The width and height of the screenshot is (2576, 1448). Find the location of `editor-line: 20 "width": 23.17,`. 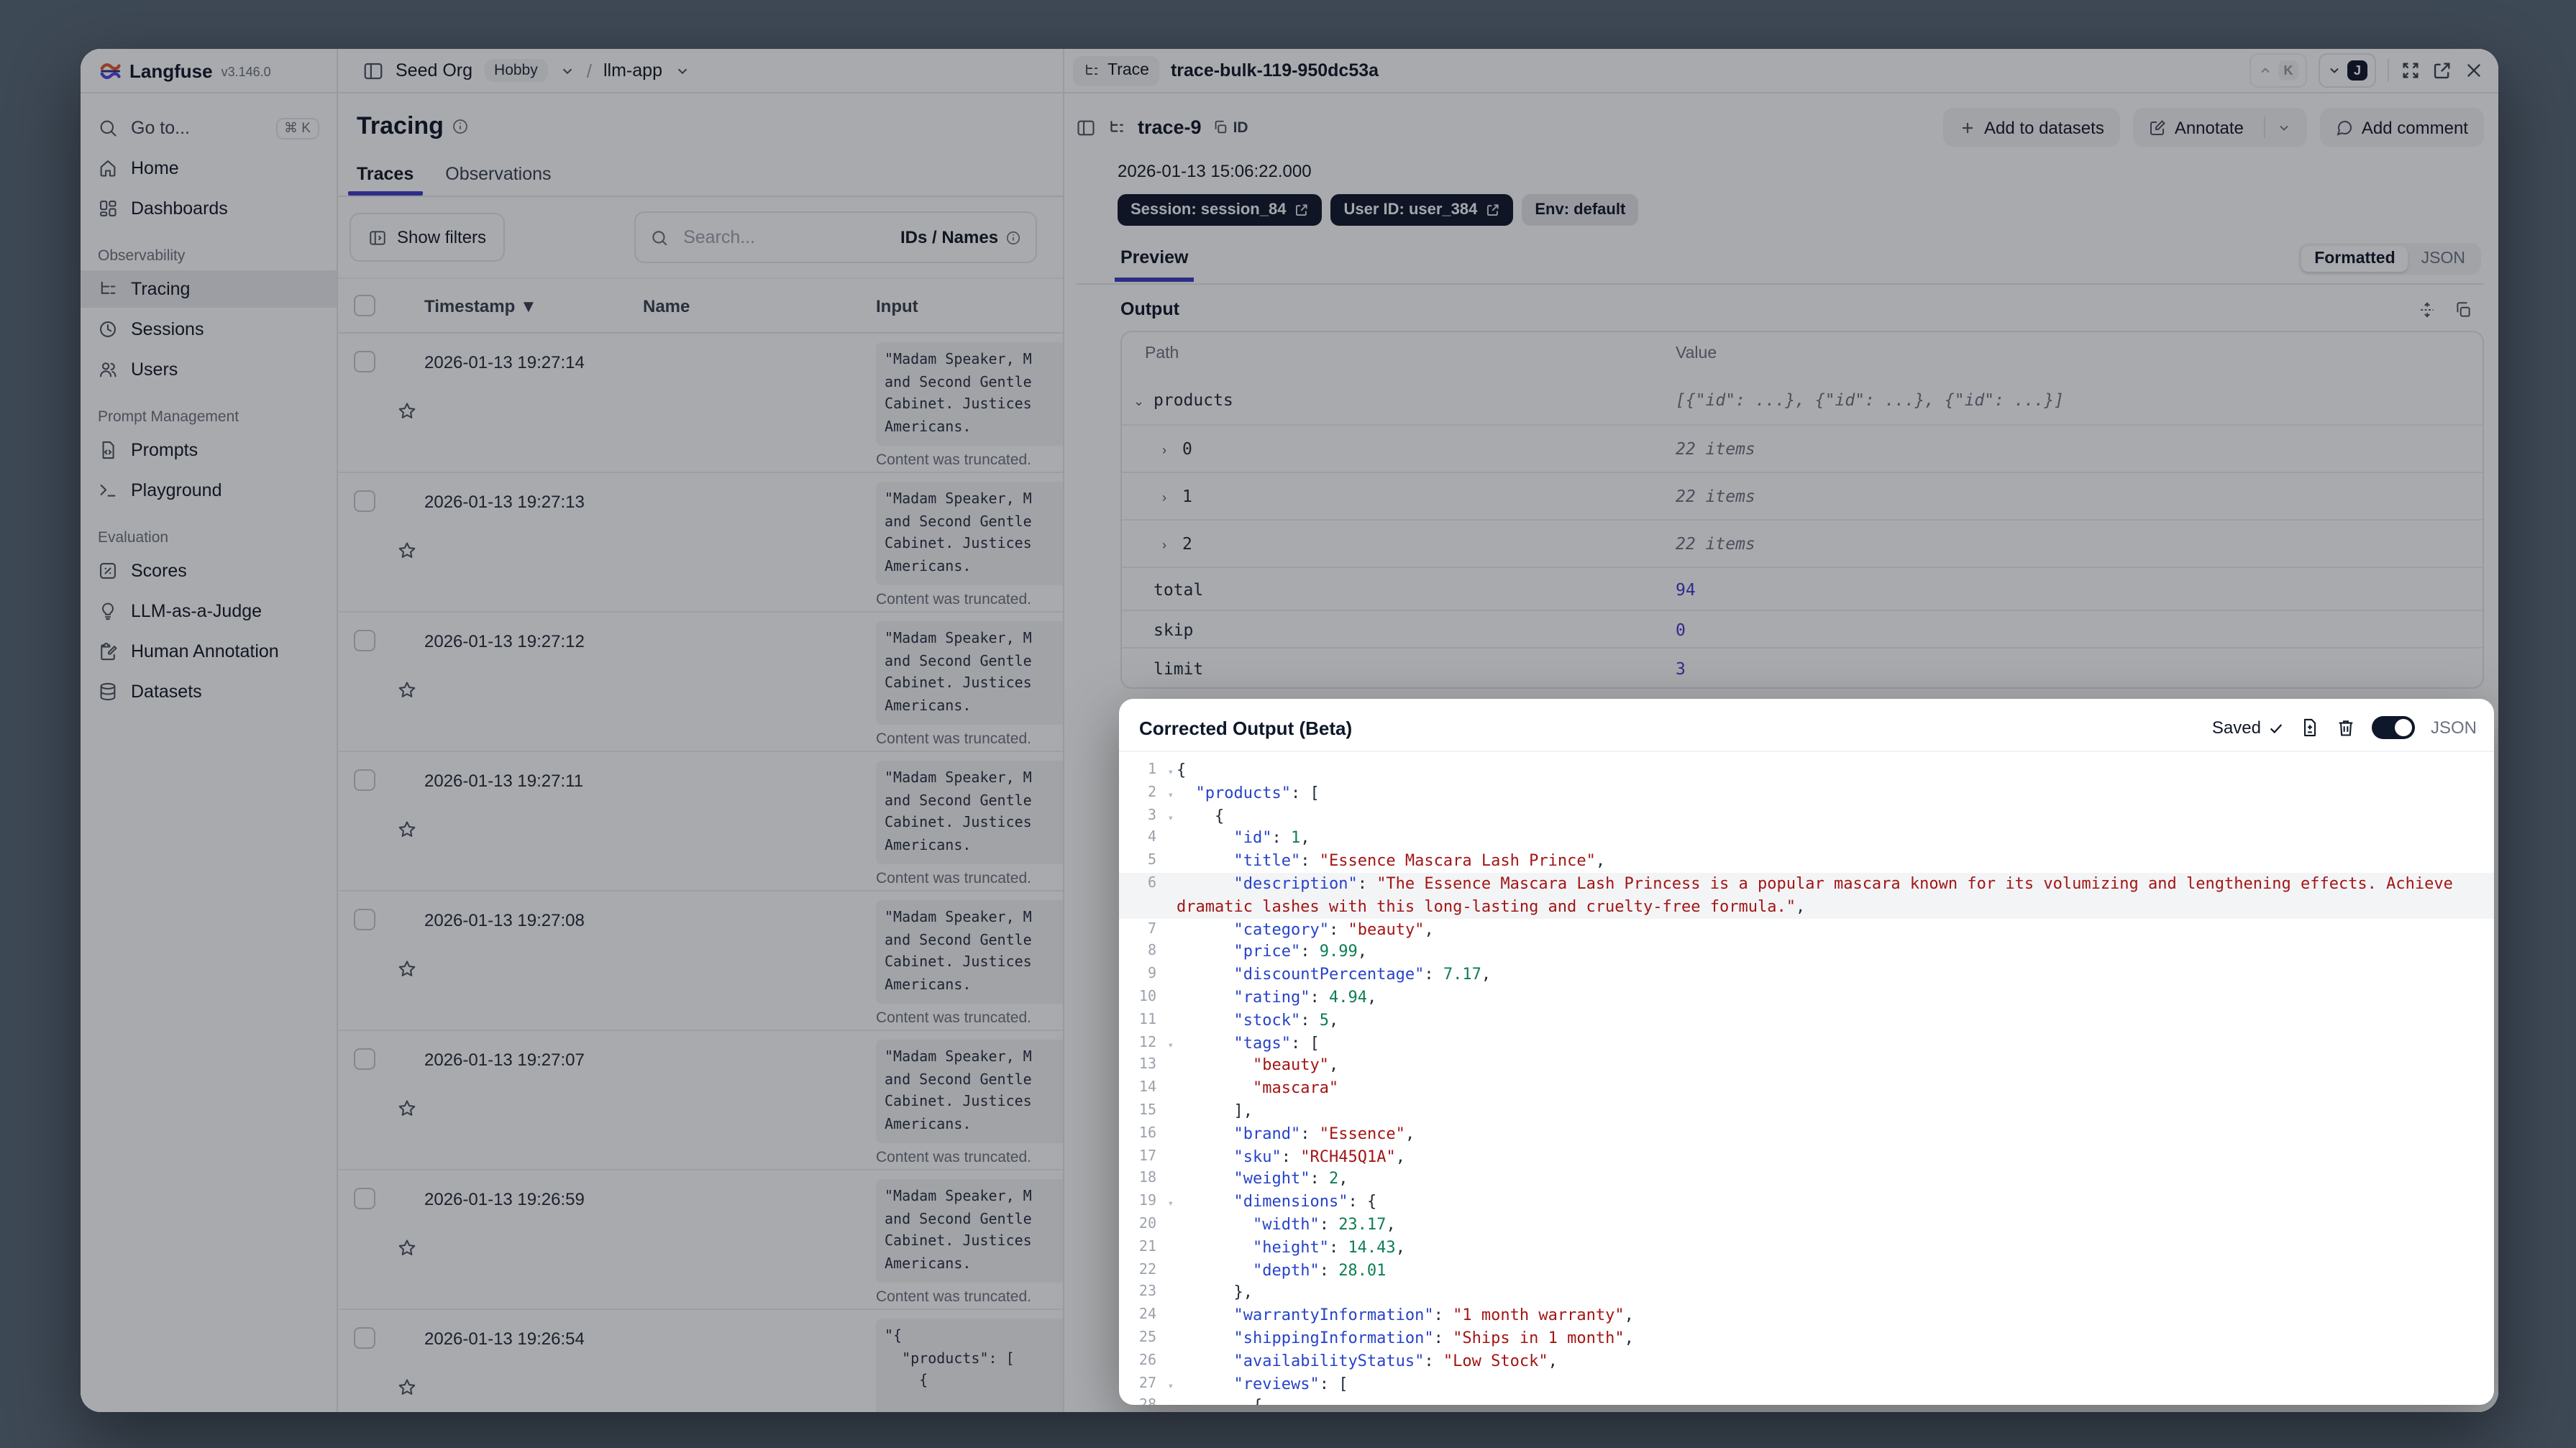

editor-line: 20 "width": 23.17, is located at coordinates (1806, 1225).